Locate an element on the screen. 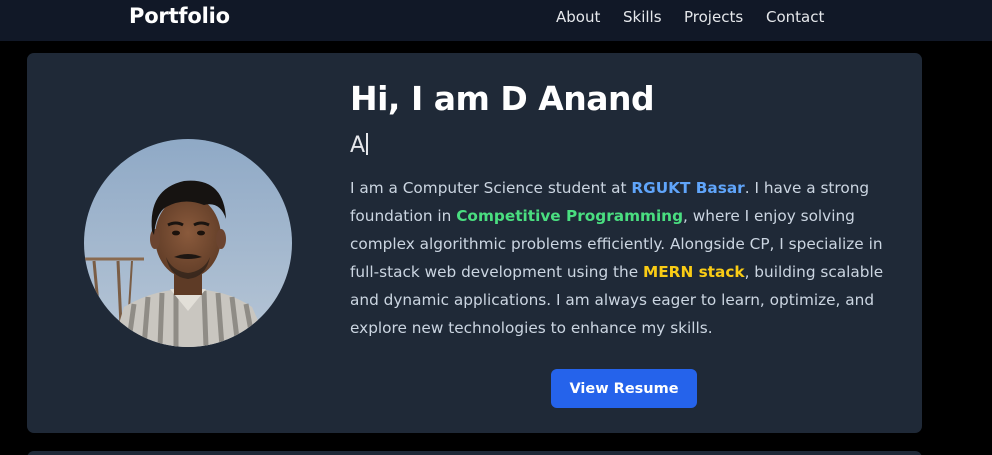 The image size is (992, 455). nav-link-skills: Skills is located at coordinates (642, 17).